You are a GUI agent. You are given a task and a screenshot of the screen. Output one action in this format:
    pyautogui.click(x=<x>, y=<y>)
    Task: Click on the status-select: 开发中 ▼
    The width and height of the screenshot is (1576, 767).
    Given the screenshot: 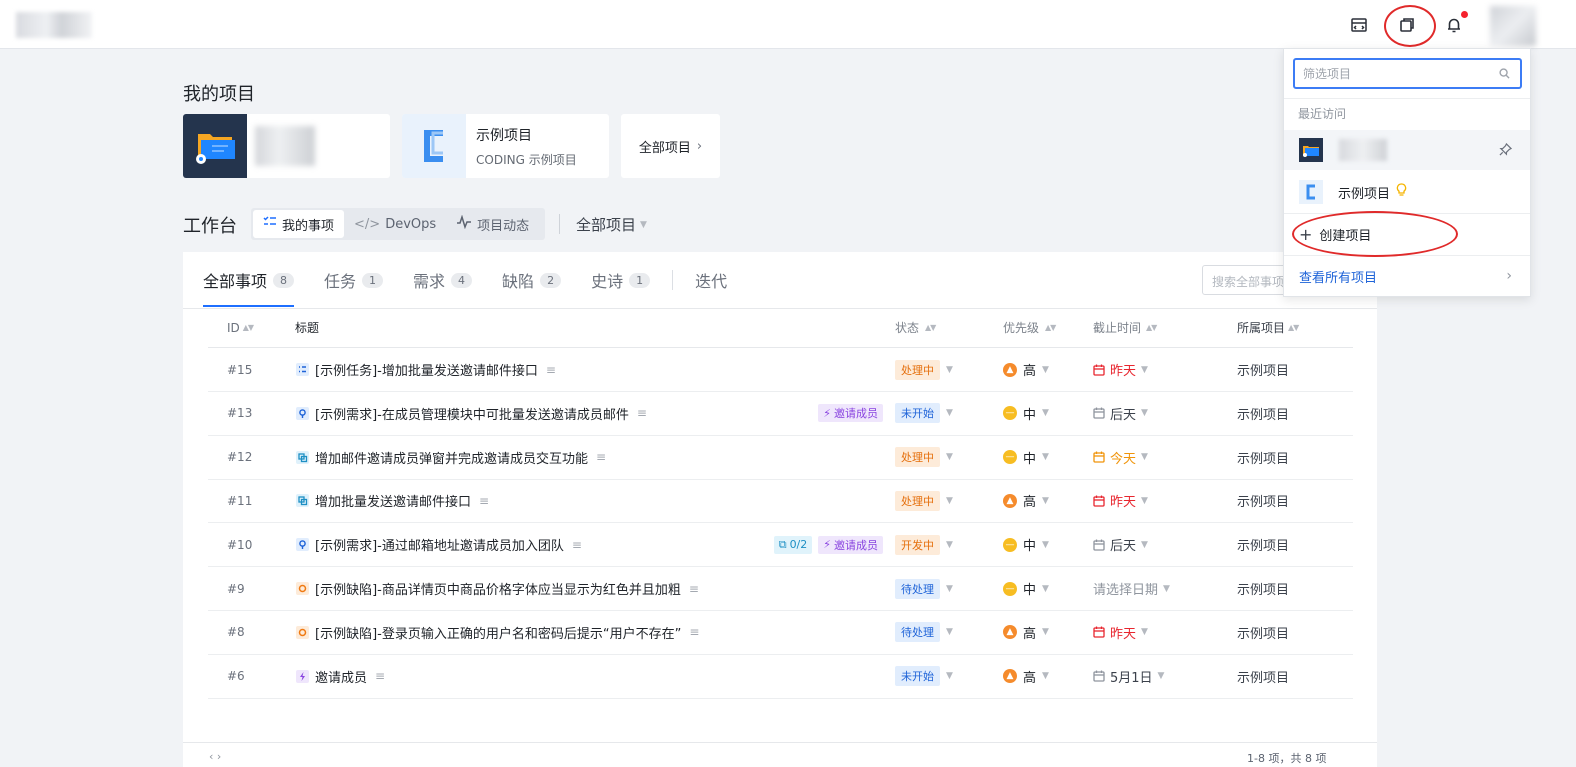 What is the action you would take?
    pyautogui.click(x=949, y=544)
    